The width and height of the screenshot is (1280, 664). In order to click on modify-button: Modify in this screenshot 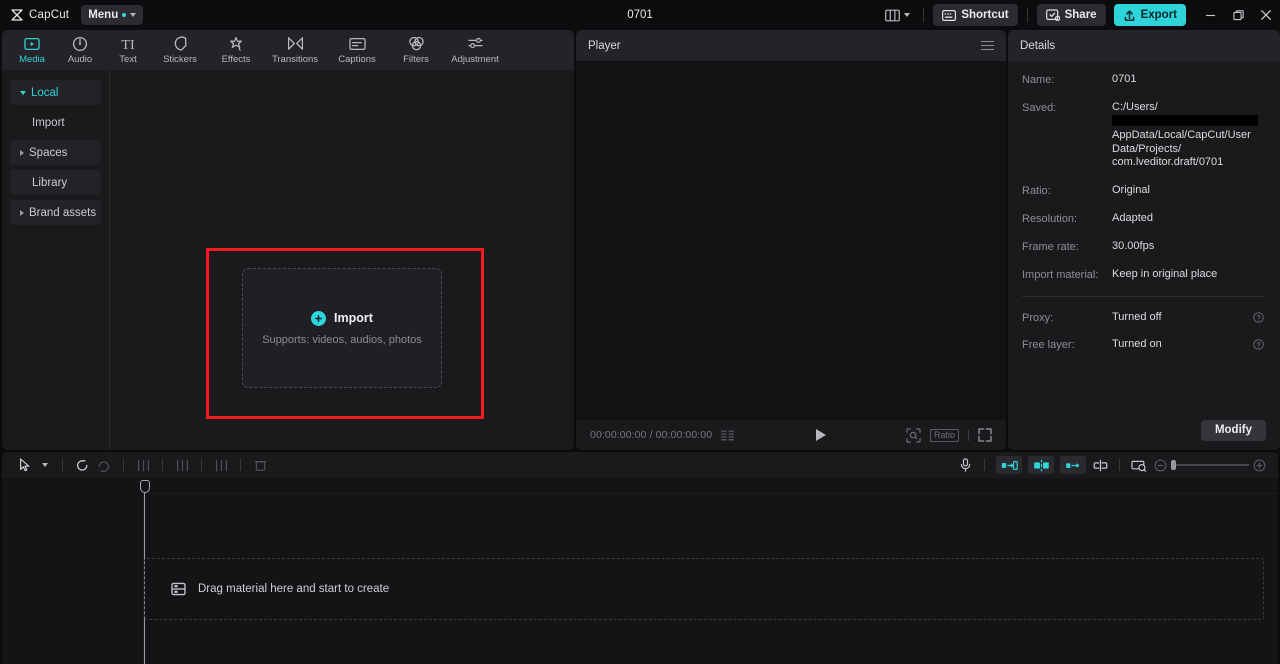, I will do `click(1233, 430)`.